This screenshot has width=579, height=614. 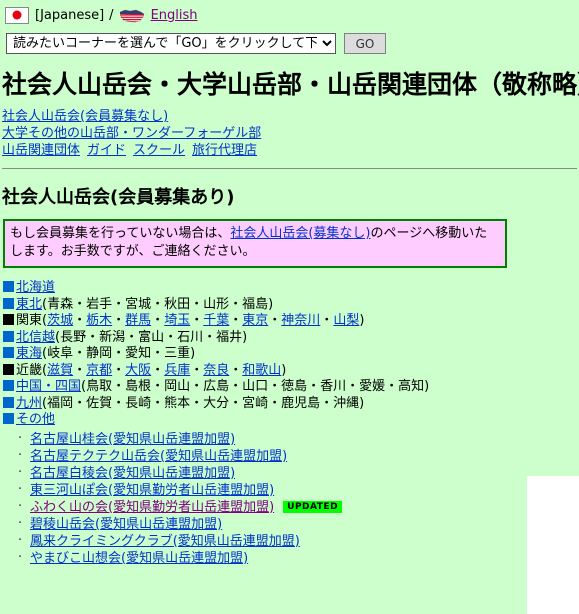 I want to click on nav-link-guide: ガイド, so click(x=106, y=150).